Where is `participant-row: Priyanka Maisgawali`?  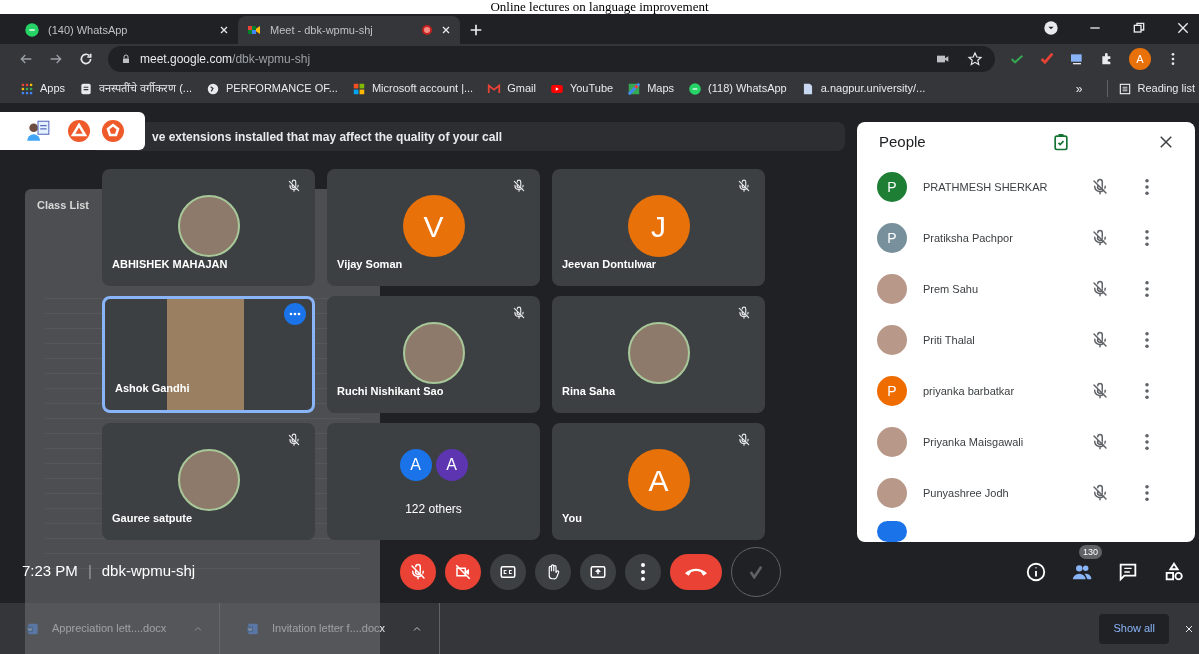 participant-row: Priyanka Maisgawali is located at coordinates (1026, 442).